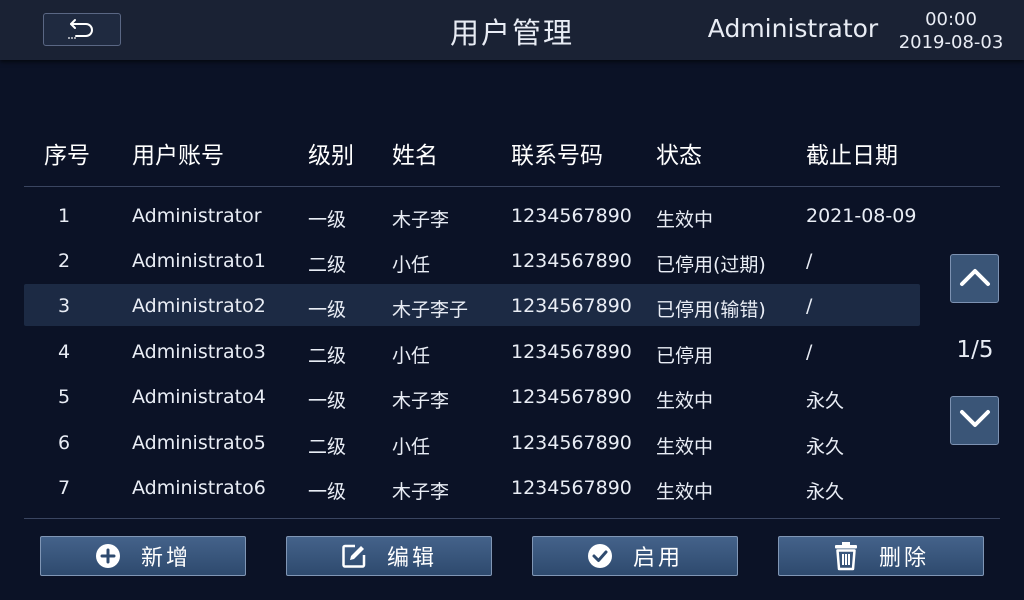 The width and height of the screenshot is (1024, 600). I want to click on page-title: 用户管理, so click(511, 33).